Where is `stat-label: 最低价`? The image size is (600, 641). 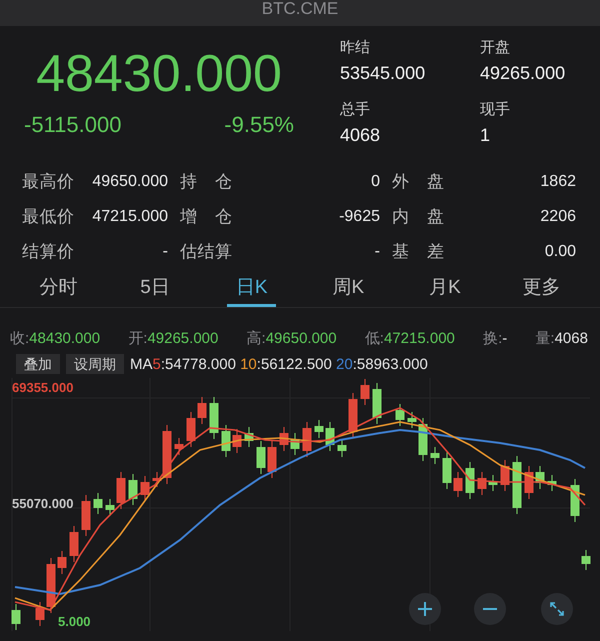
stat-label: 最低价 is located at coordinates (48, 217).